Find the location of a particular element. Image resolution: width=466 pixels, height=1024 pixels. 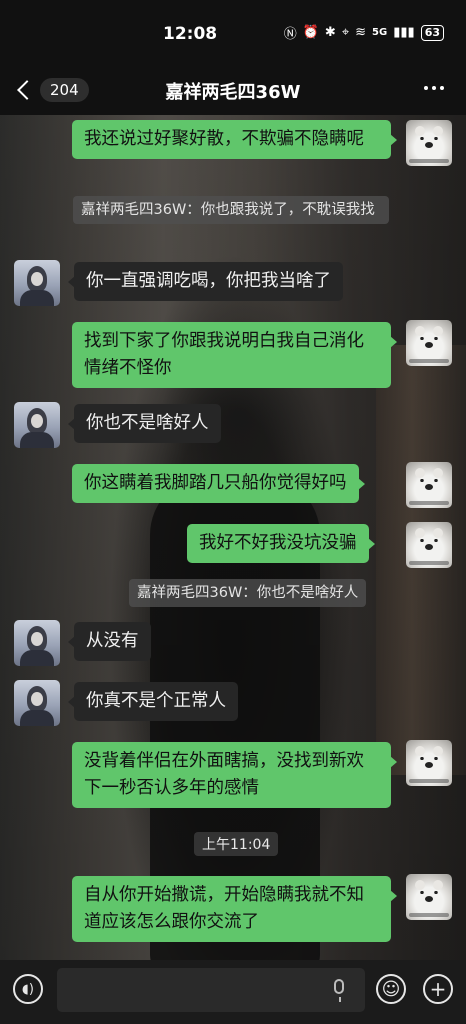

input-bar: ◖) ☺ + is located at coordinates (233, 992).